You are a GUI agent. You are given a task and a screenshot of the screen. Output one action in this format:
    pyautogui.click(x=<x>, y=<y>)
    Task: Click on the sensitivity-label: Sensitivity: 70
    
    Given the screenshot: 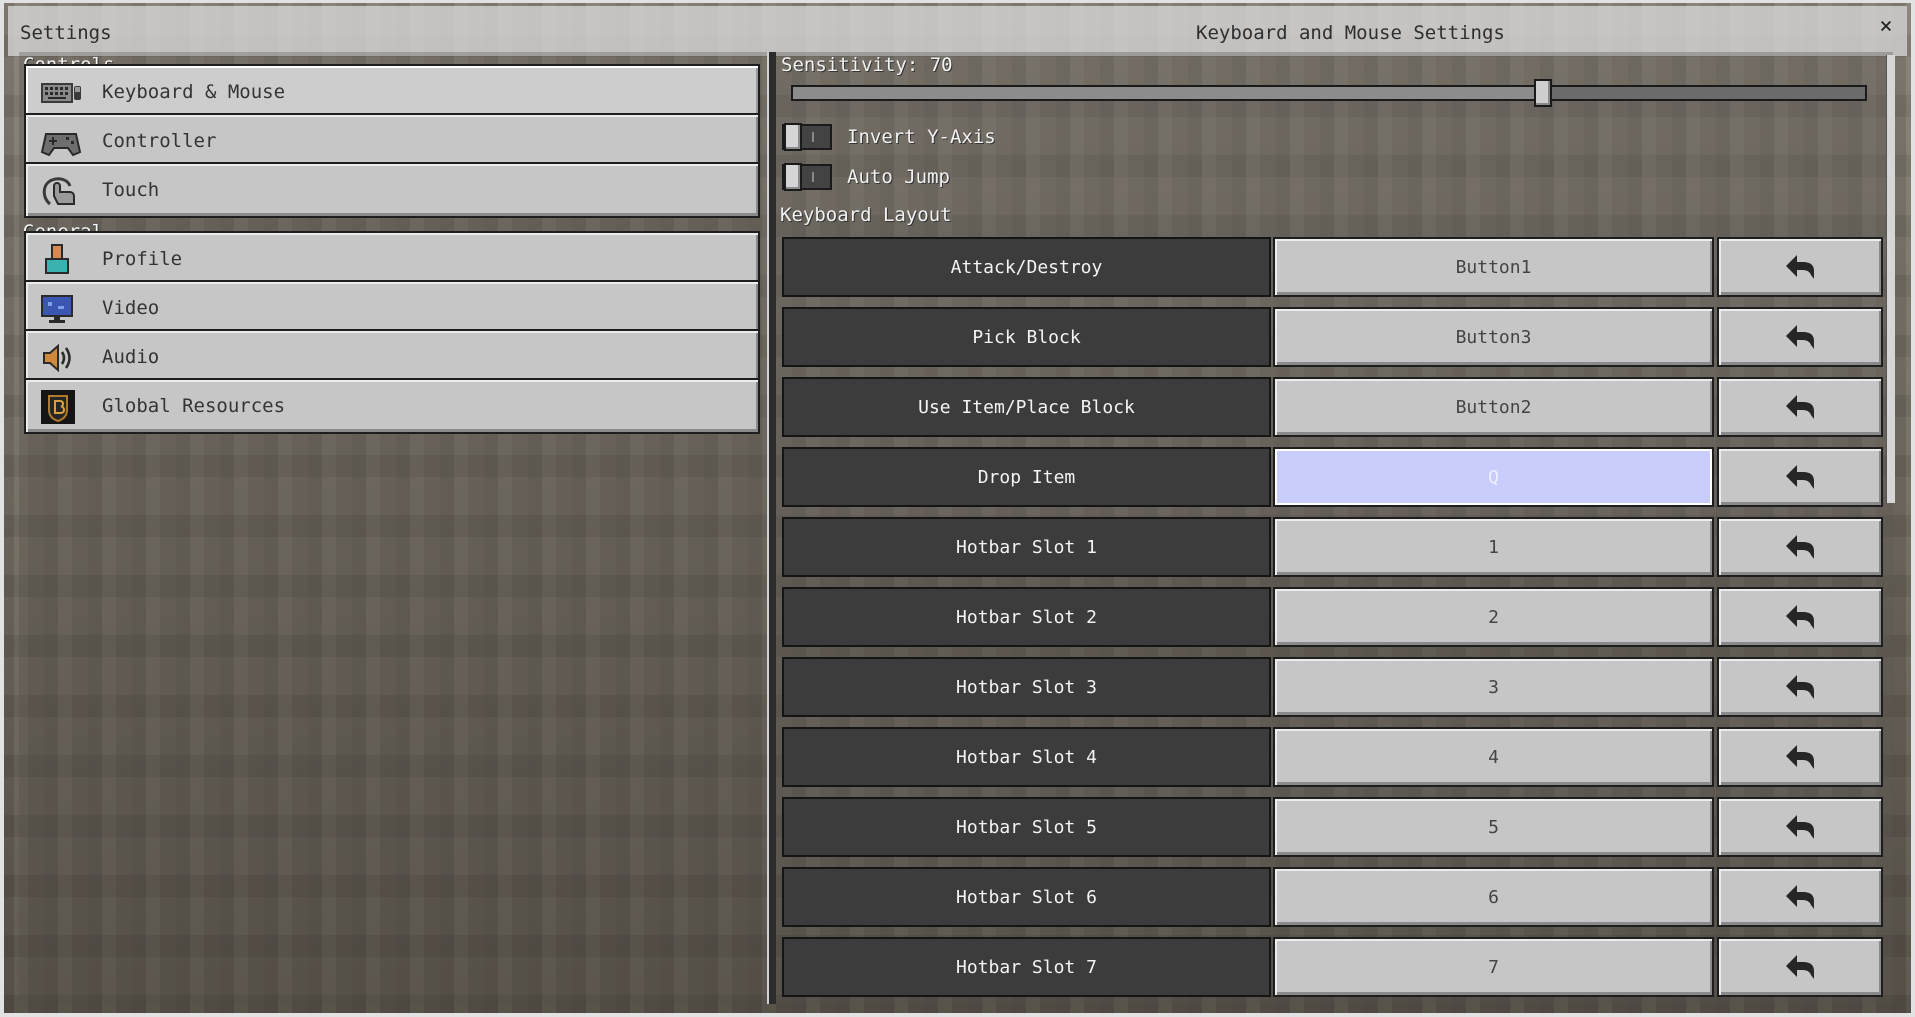 What is the action you would take?
    pyautogui.click(x=867, y=65)
    